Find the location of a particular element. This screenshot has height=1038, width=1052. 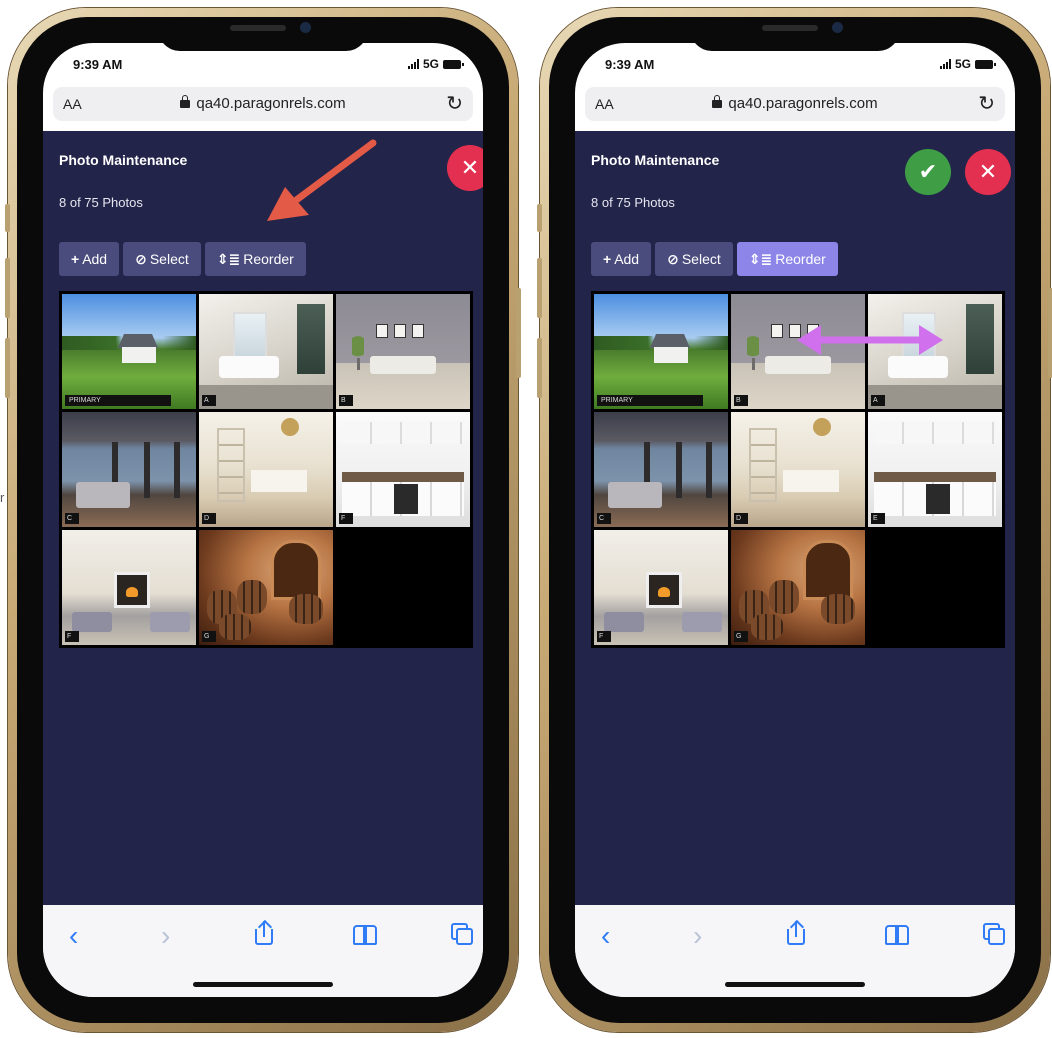

photo-label: E is located at coordinates (878, 518).